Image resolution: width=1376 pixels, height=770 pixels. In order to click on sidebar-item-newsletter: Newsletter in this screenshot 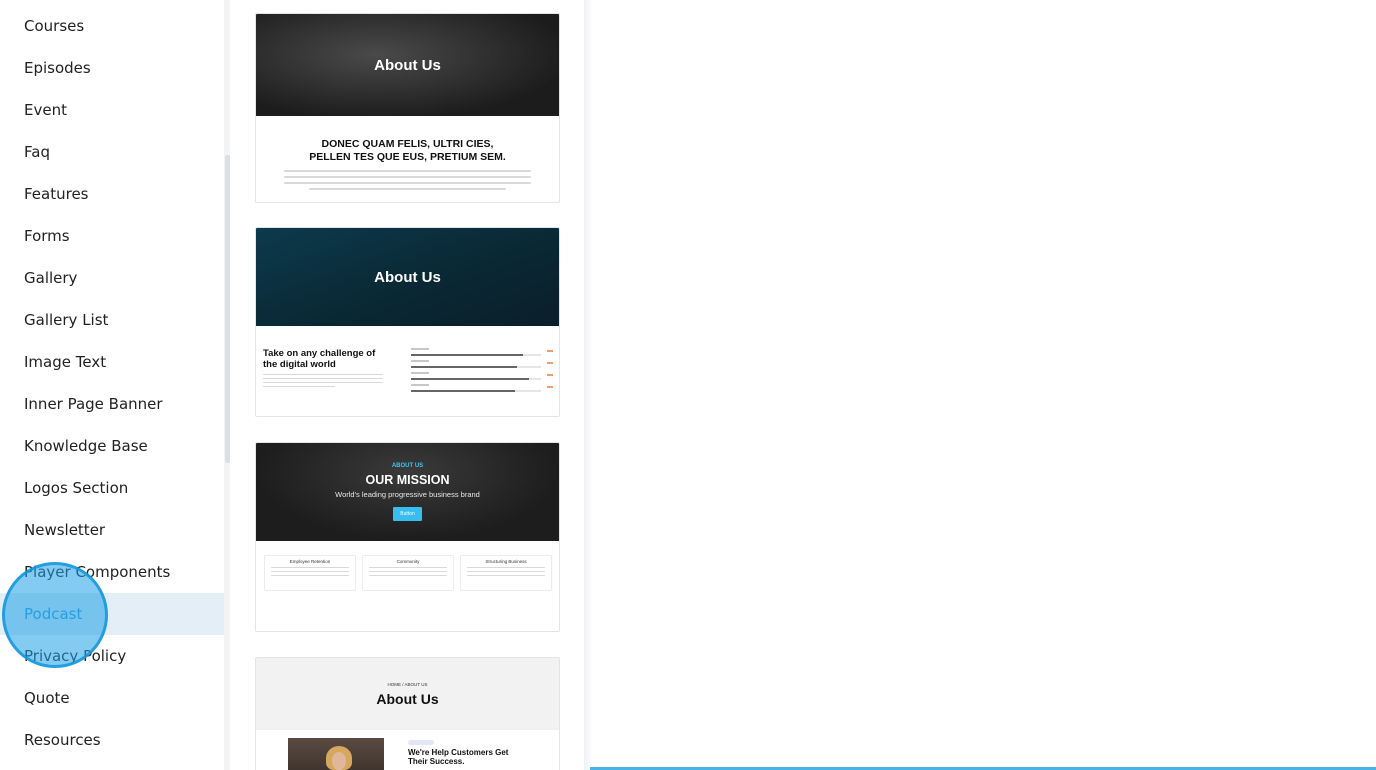, I will do `click(112, 530)`.